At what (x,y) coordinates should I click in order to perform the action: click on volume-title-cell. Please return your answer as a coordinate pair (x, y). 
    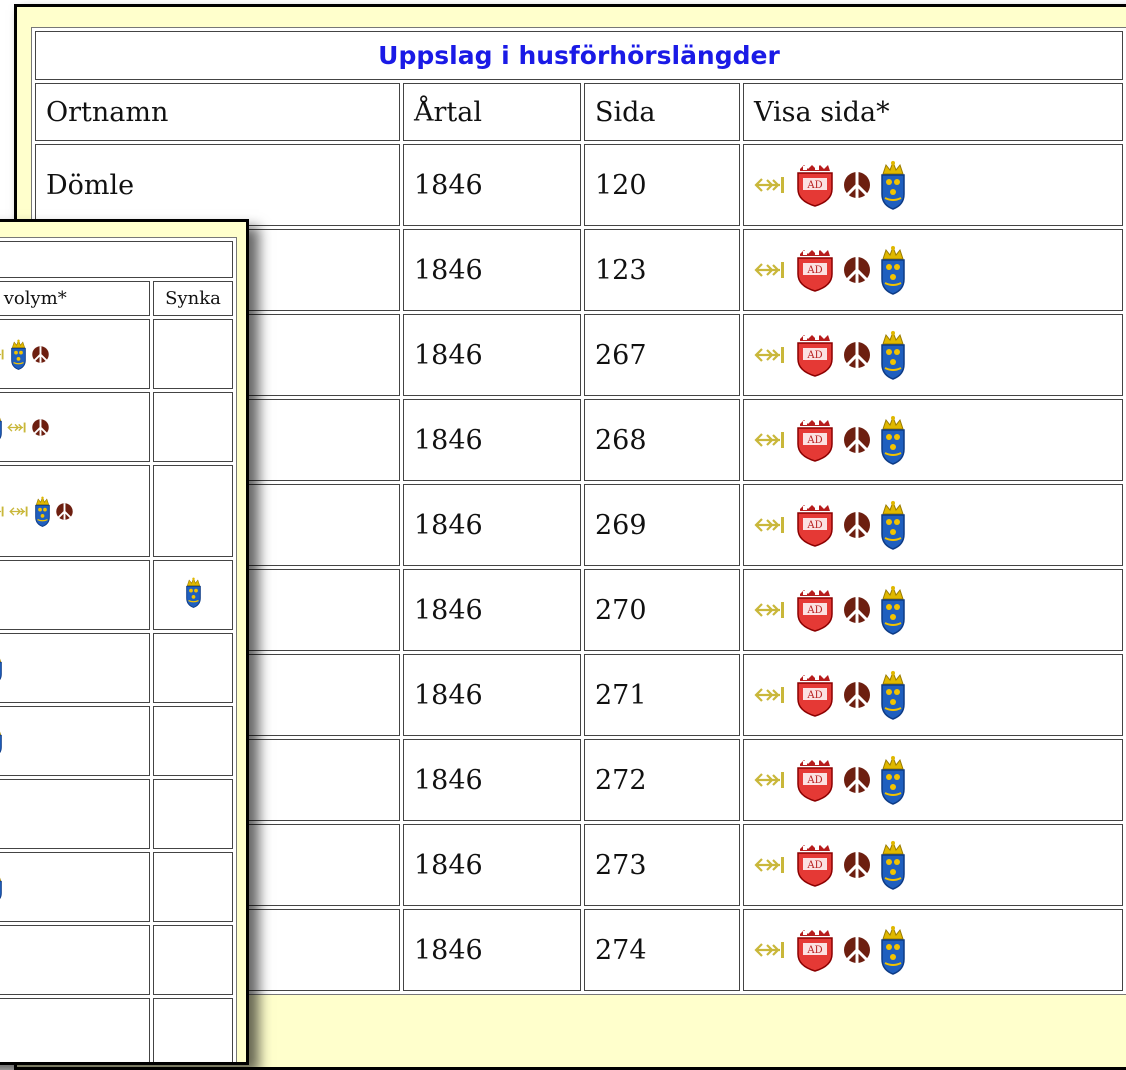
    Looking at the image, I should click on (116, 259).